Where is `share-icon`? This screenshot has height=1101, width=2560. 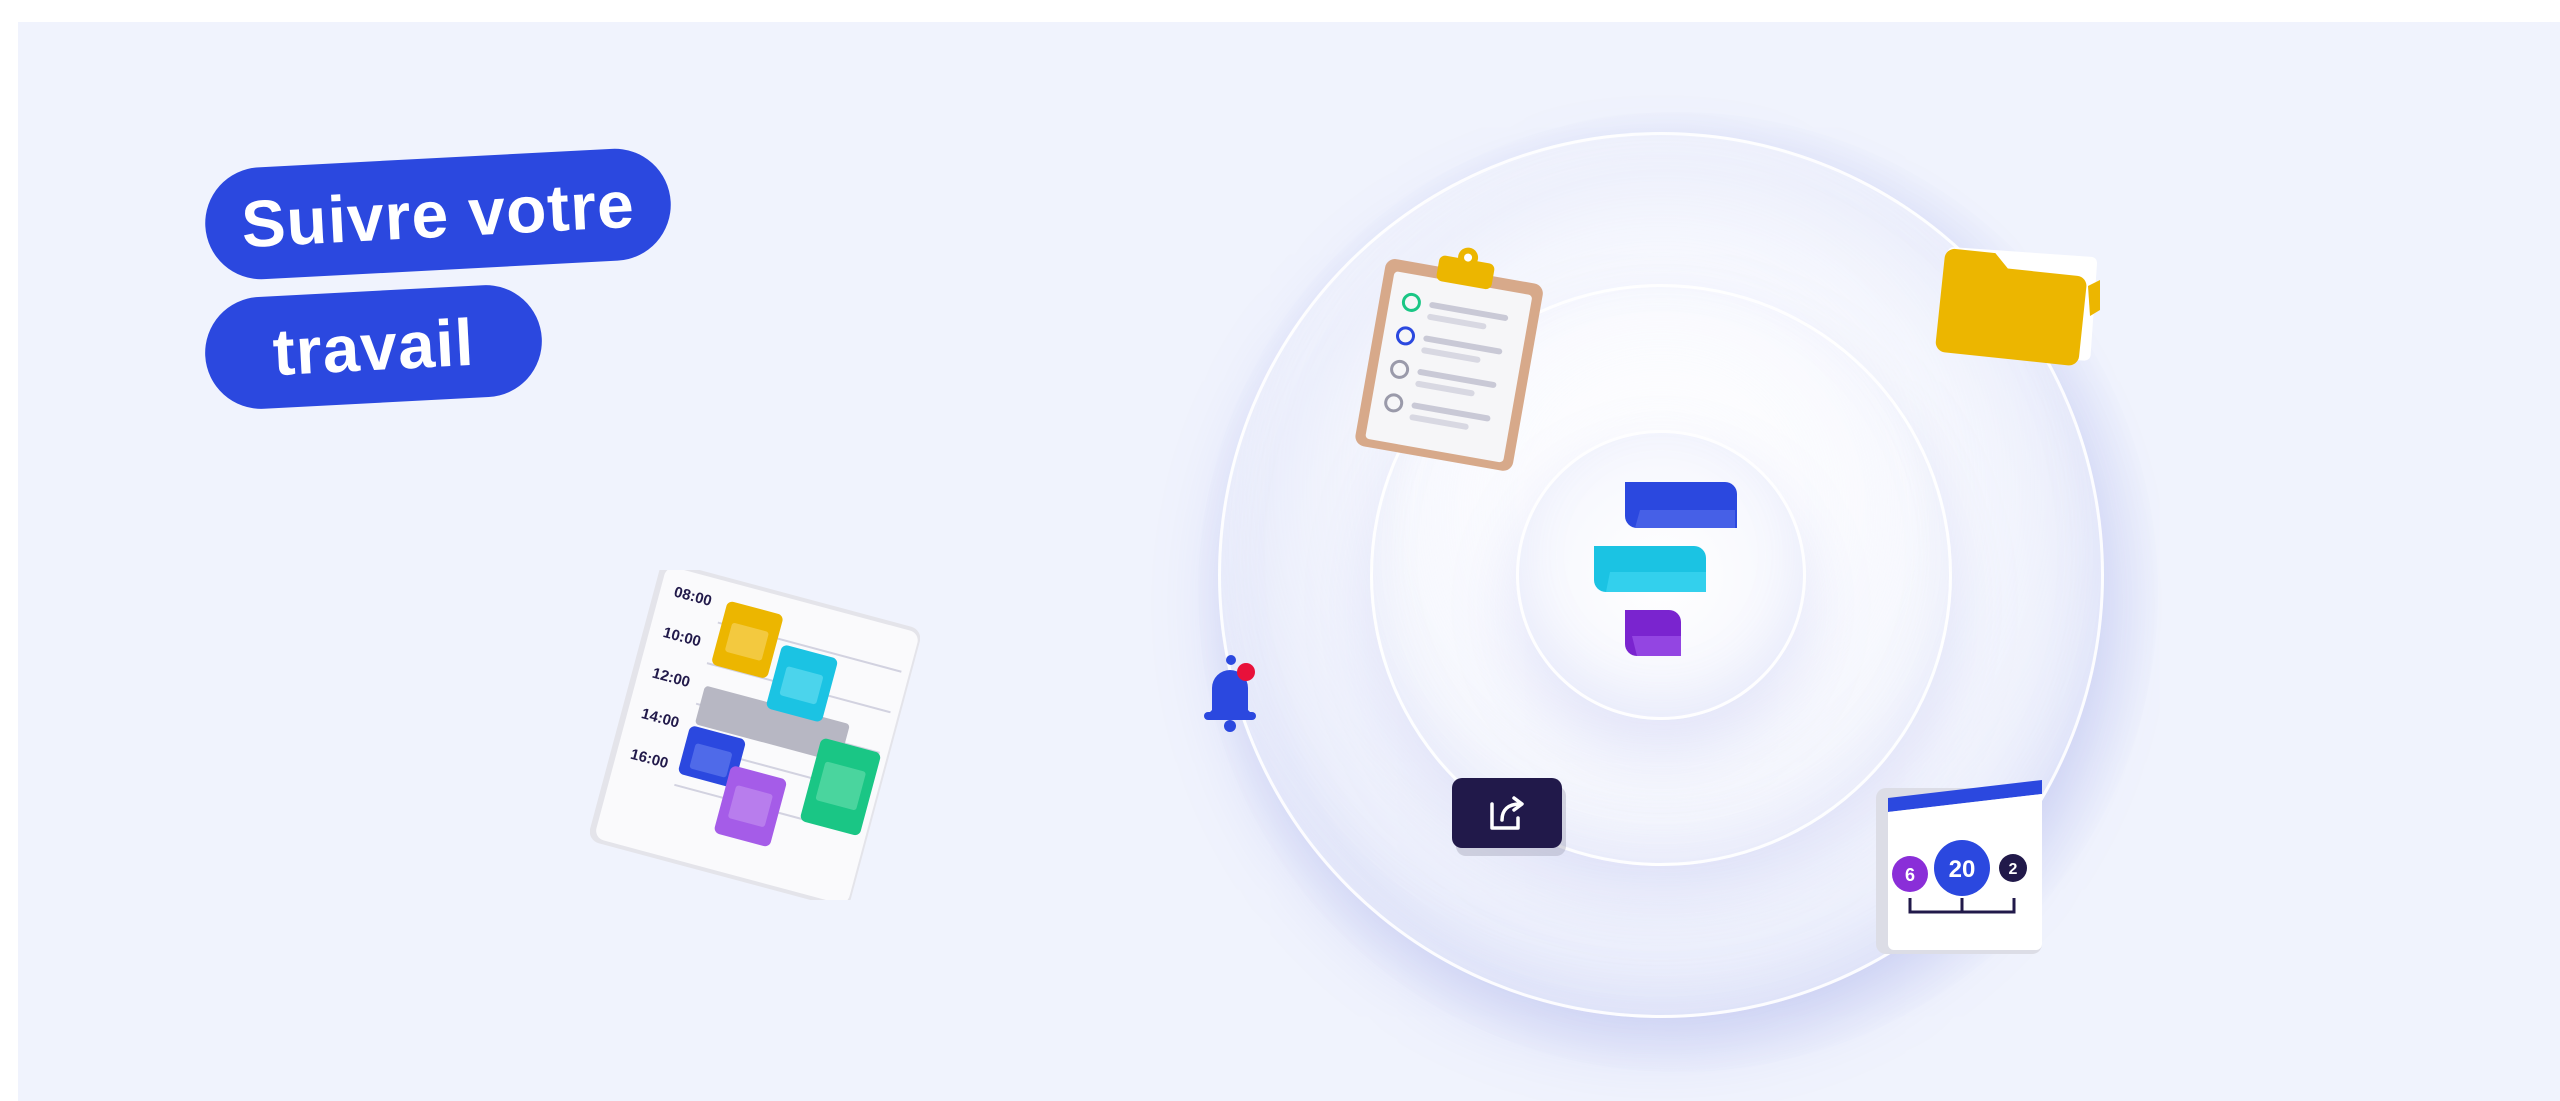
share-icon is located at coordinates (1507, 813).